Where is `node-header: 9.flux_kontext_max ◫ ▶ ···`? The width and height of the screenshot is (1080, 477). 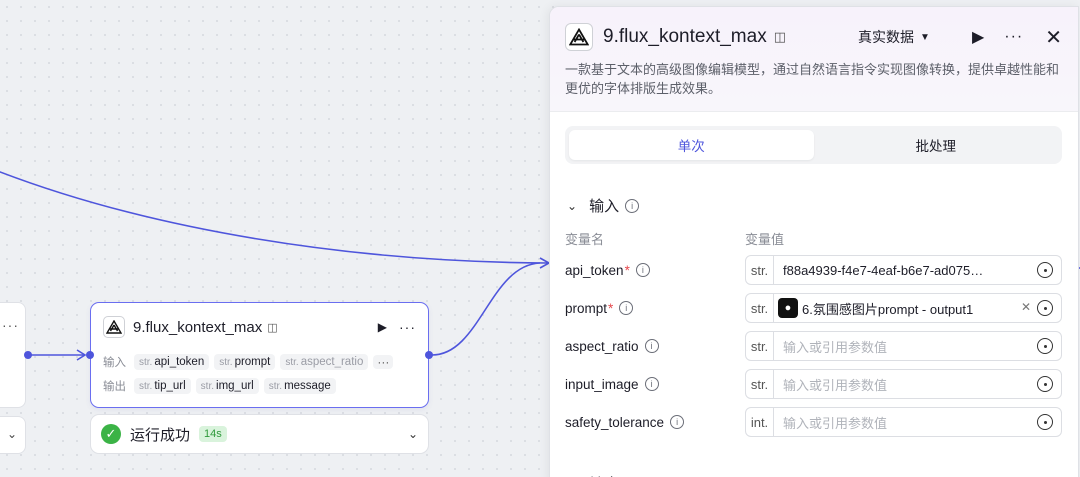 node-header: 9.flux_kontext_max ◫ ▶ ··· is located at coordinates (259, 327).